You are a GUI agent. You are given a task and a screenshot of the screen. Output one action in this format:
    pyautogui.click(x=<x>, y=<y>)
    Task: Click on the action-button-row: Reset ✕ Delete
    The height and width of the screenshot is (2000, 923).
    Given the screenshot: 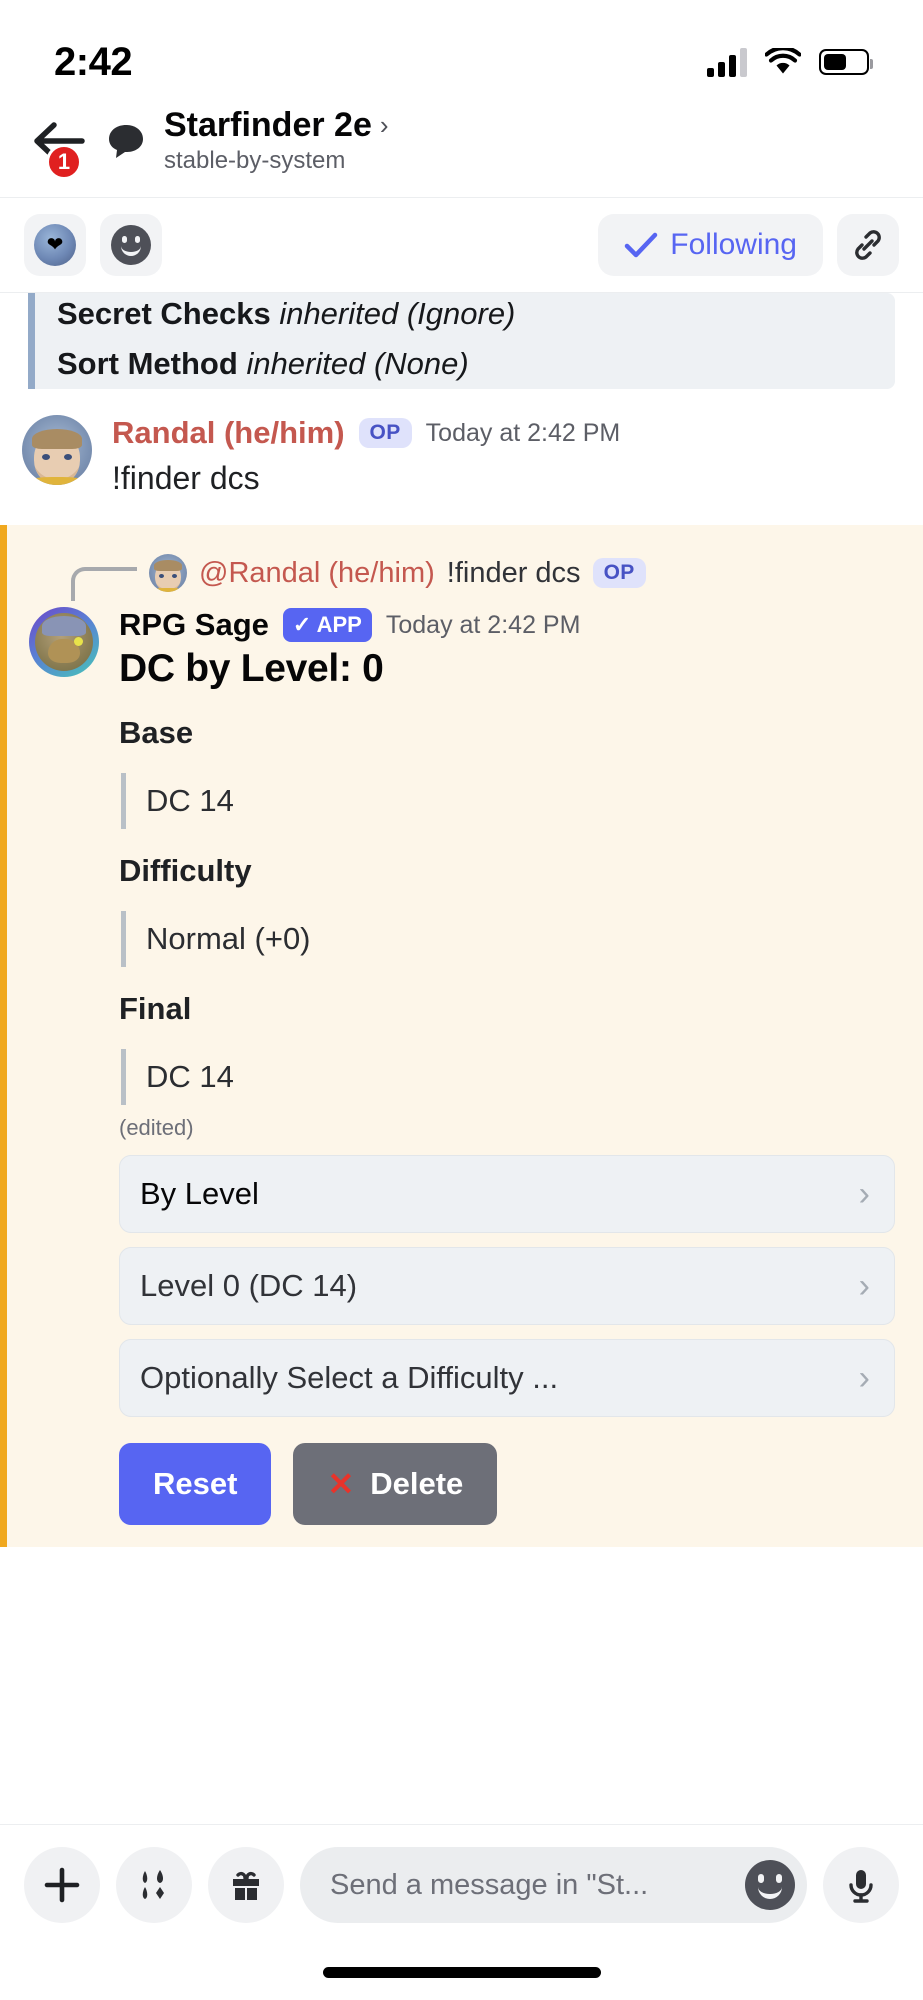 What is the action you would take?
    pyautogui.click(x=507, y=1484)
    